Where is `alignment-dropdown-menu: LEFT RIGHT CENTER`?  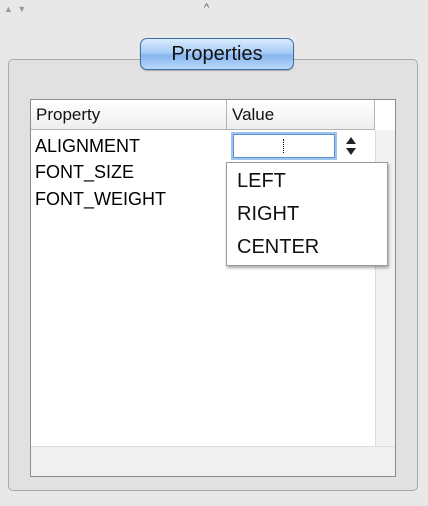
alignment-dropdown-menu: LEFT RIGHT CENTER is located at coordinates (307, 214).